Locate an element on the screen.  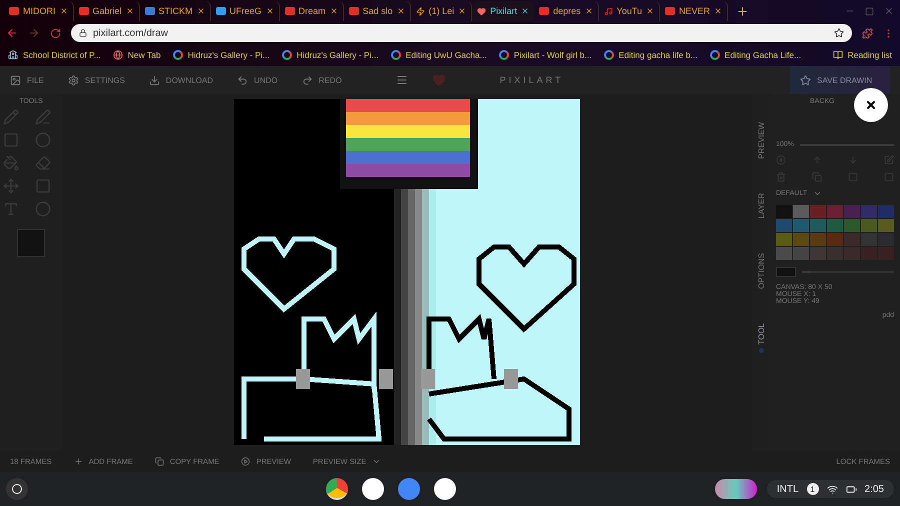
chrome-app-icon is located at coordinates (337, 489).